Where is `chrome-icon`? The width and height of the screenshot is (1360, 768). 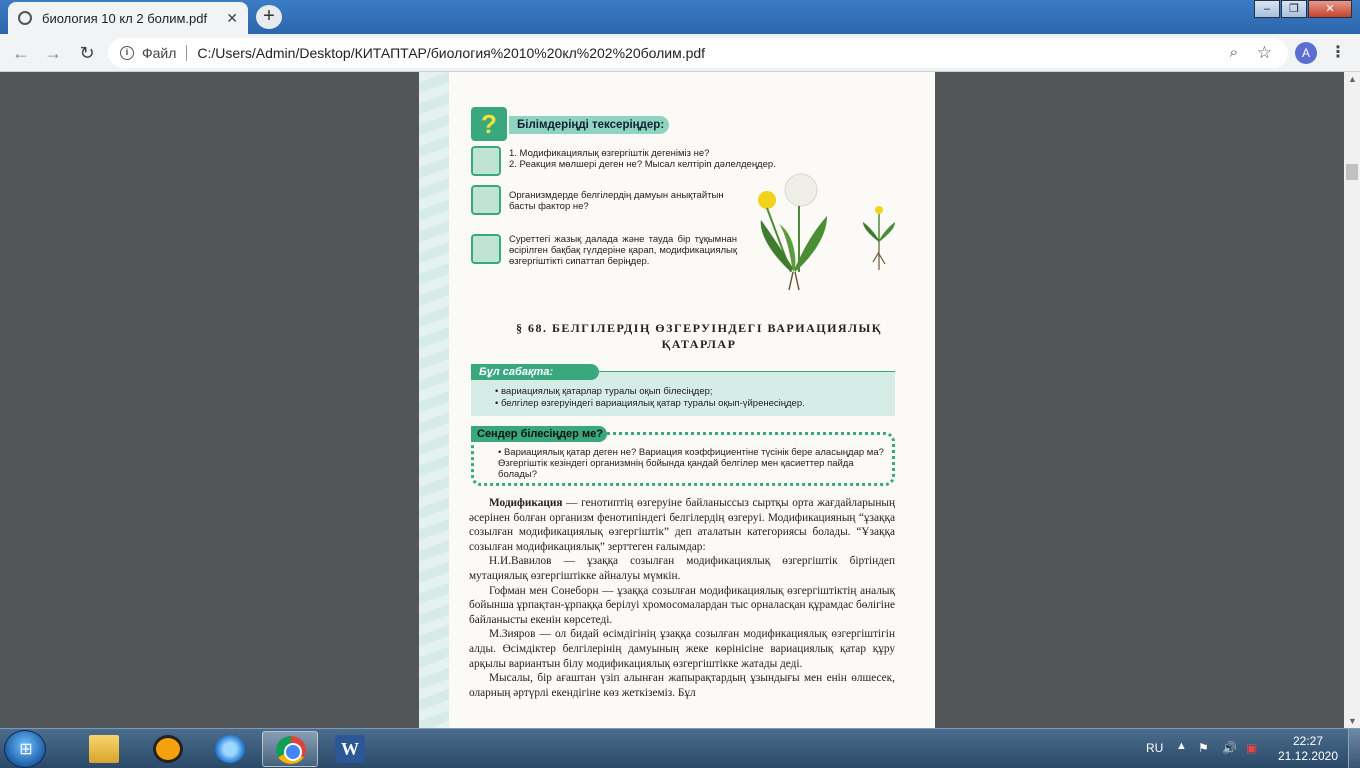
chrome-icon is located at coordinates (291, 750).